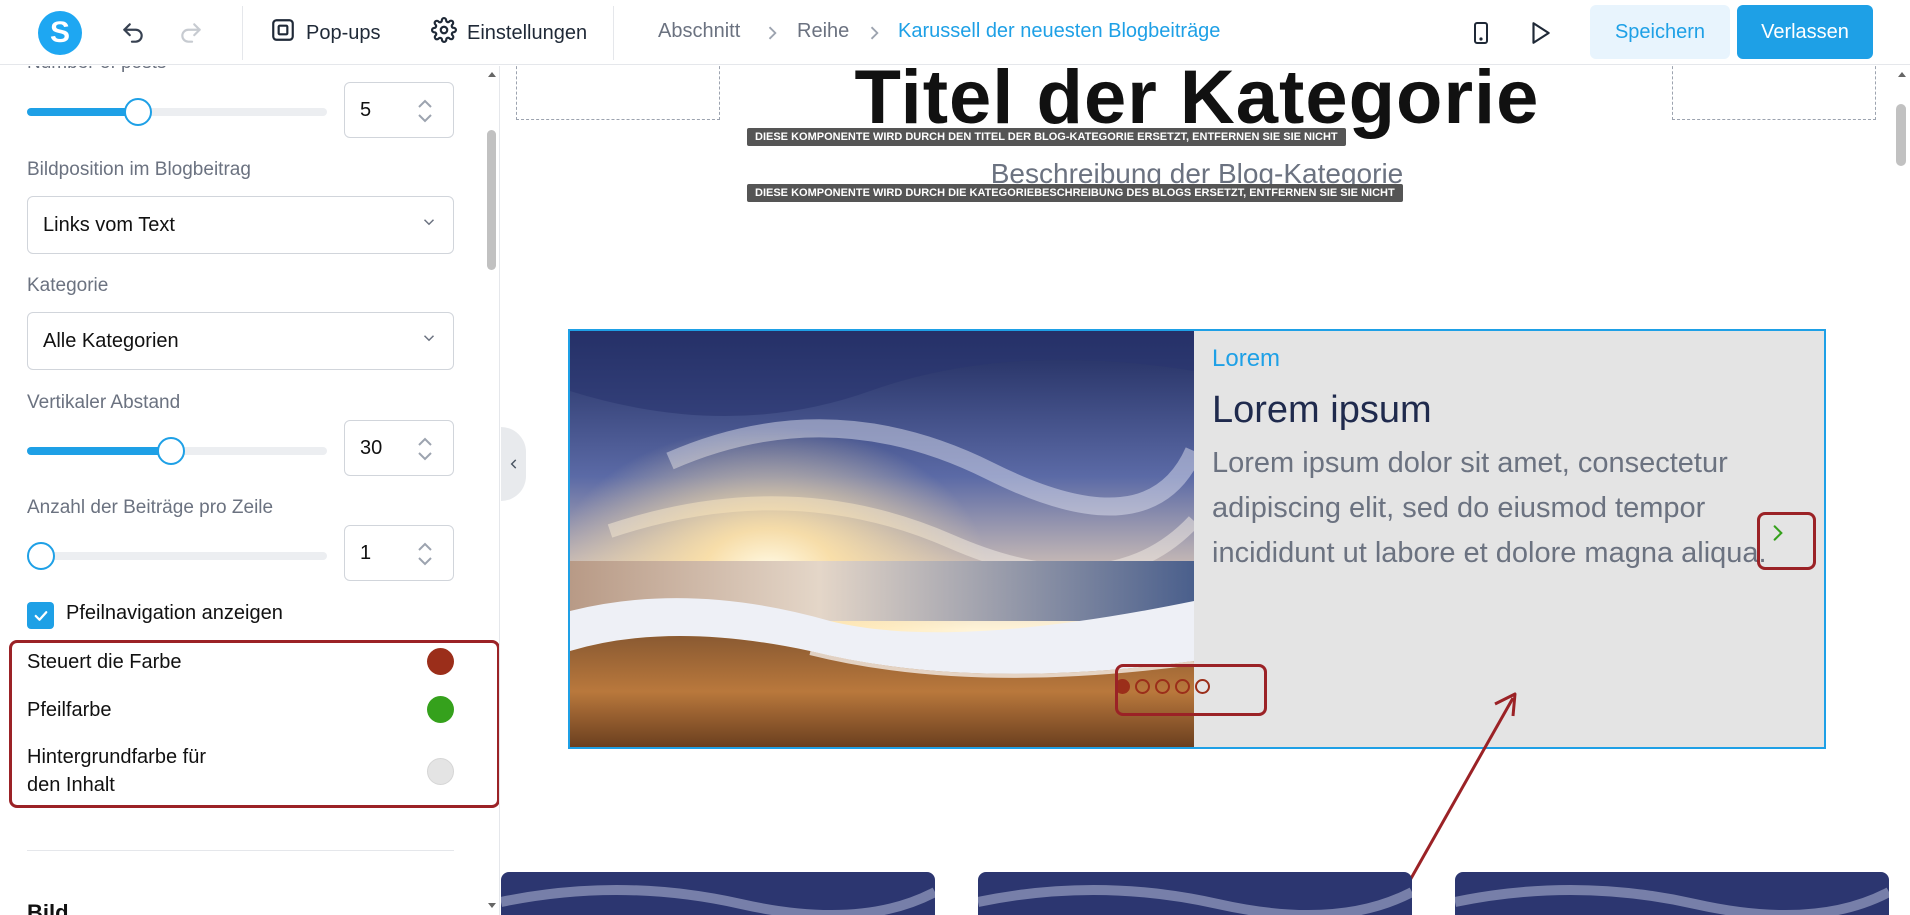 The image size is (1910, 915). Describe the element at coordinates (96, 70) in the screenshot. I see `posts-count-label: Number of posts` at that location.